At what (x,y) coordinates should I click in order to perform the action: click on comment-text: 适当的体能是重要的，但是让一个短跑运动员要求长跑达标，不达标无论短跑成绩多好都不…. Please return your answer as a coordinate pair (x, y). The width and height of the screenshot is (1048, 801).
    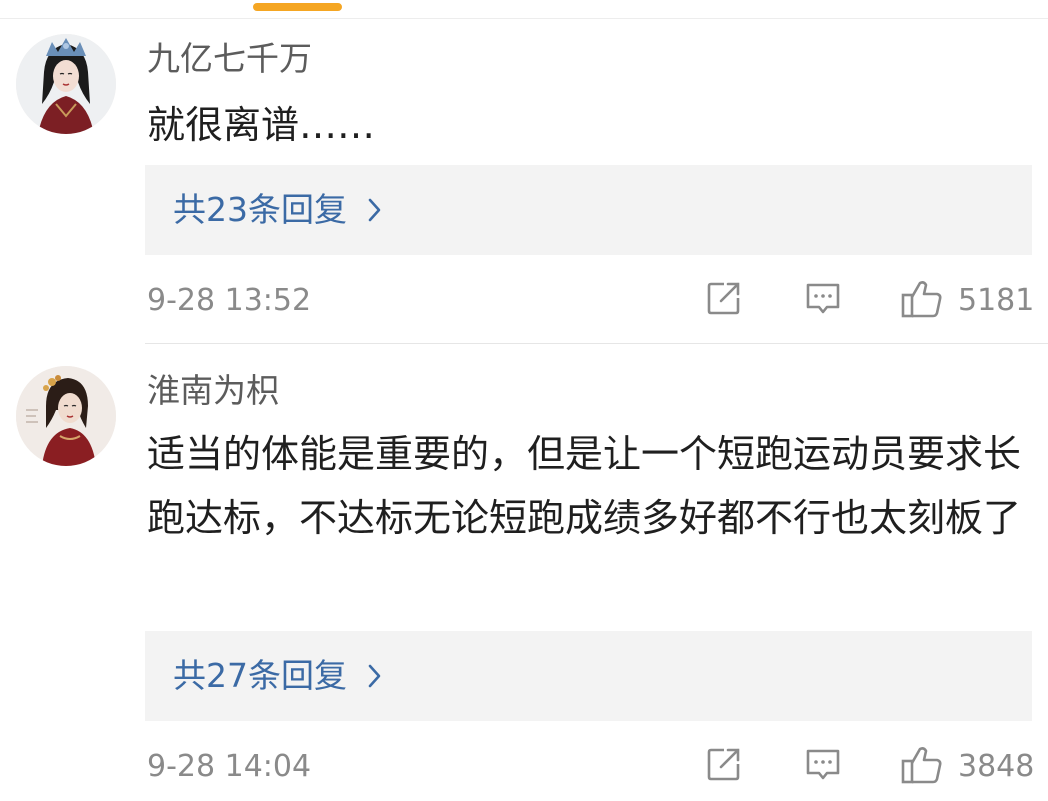
    Looking at the image, I should click on (584, 486).